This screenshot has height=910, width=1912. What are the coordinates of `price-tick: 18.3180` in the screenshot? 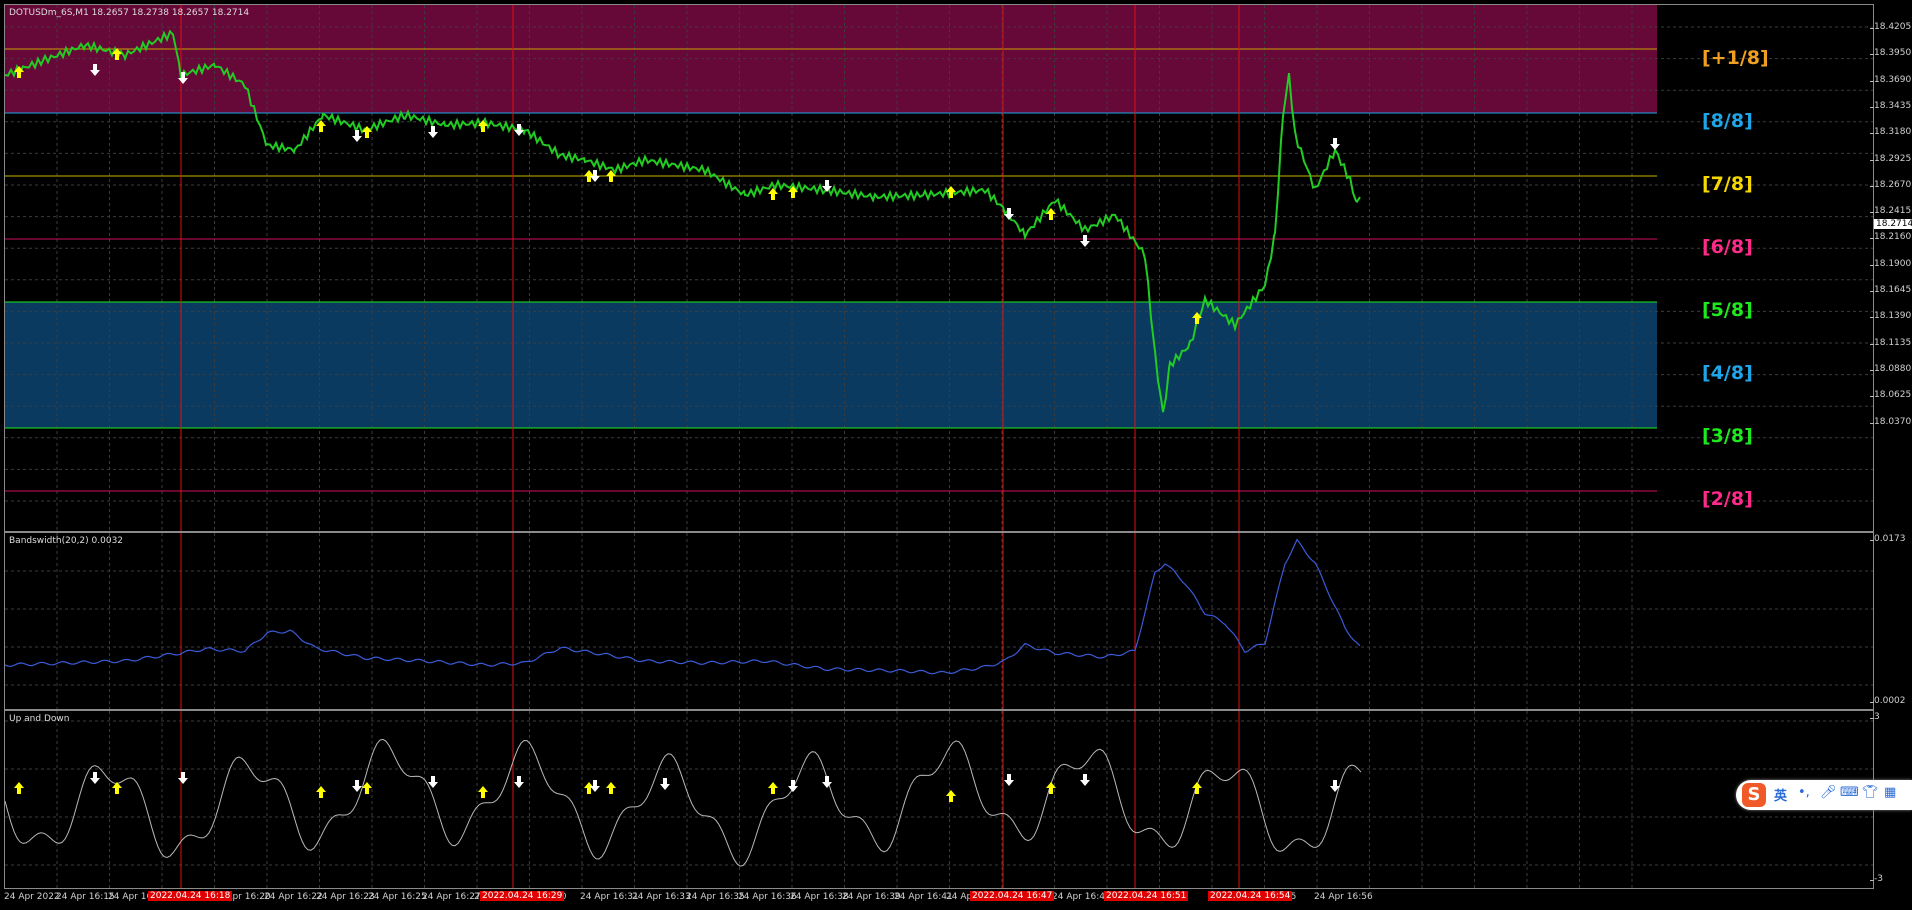 It's located at (1890, 132).